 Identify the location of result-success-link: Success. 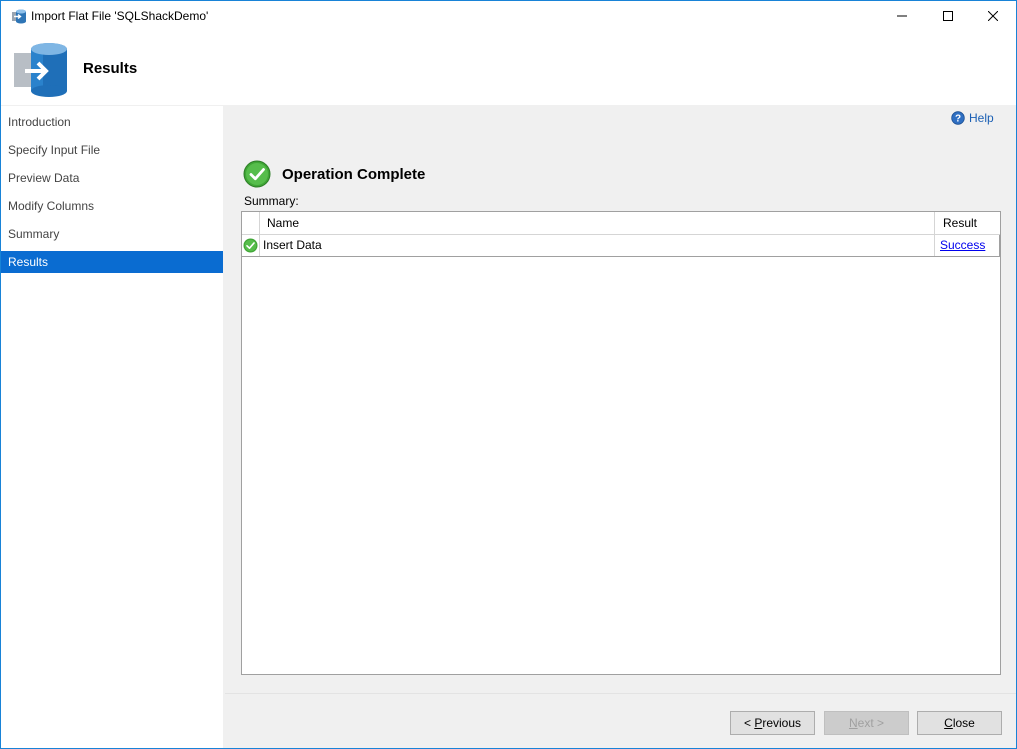
(962, 245).